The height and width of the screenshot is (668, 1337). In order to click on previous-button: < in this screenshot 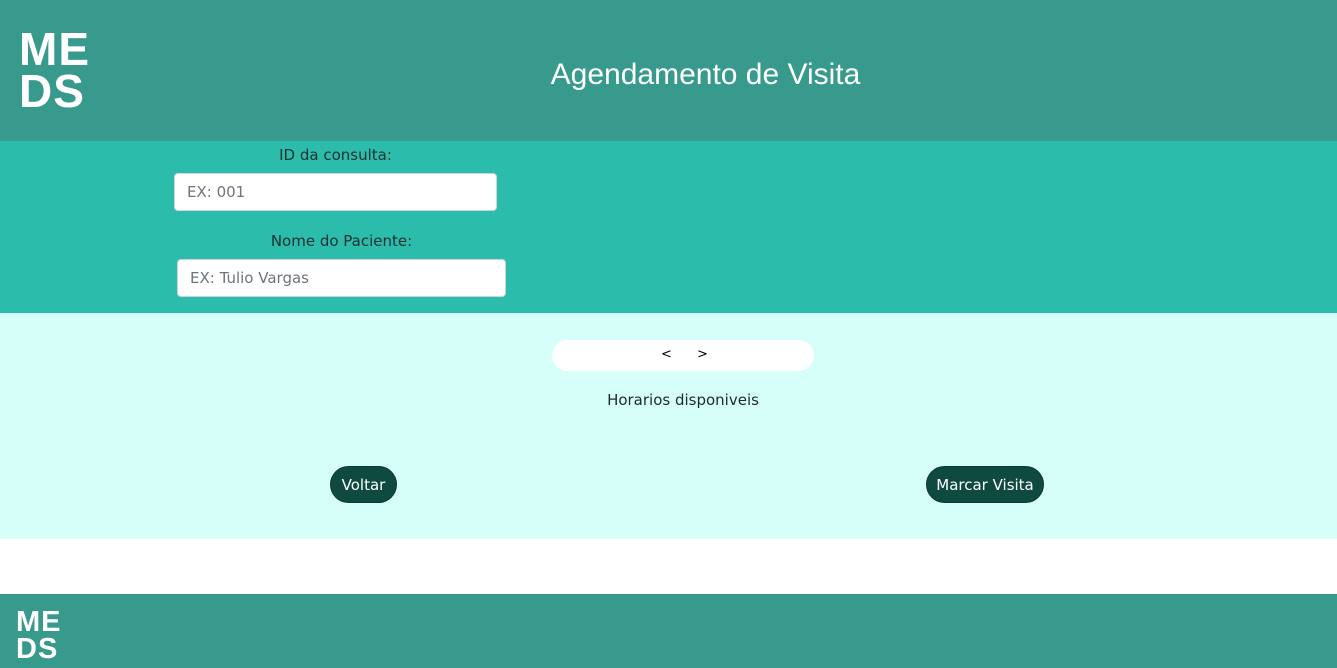, I will do `click(666, 354)`.